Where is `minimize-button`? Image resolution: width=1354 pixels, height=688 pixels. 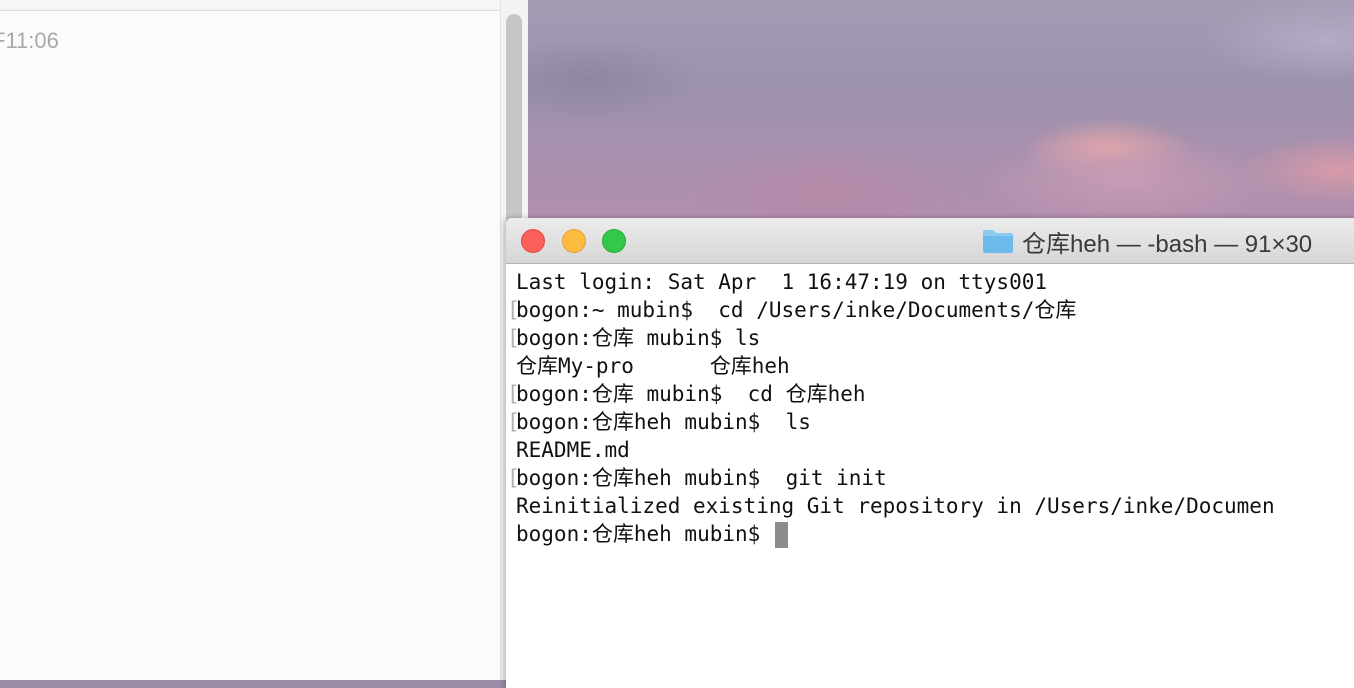
minimize-button is located at coordinates (574, 241).